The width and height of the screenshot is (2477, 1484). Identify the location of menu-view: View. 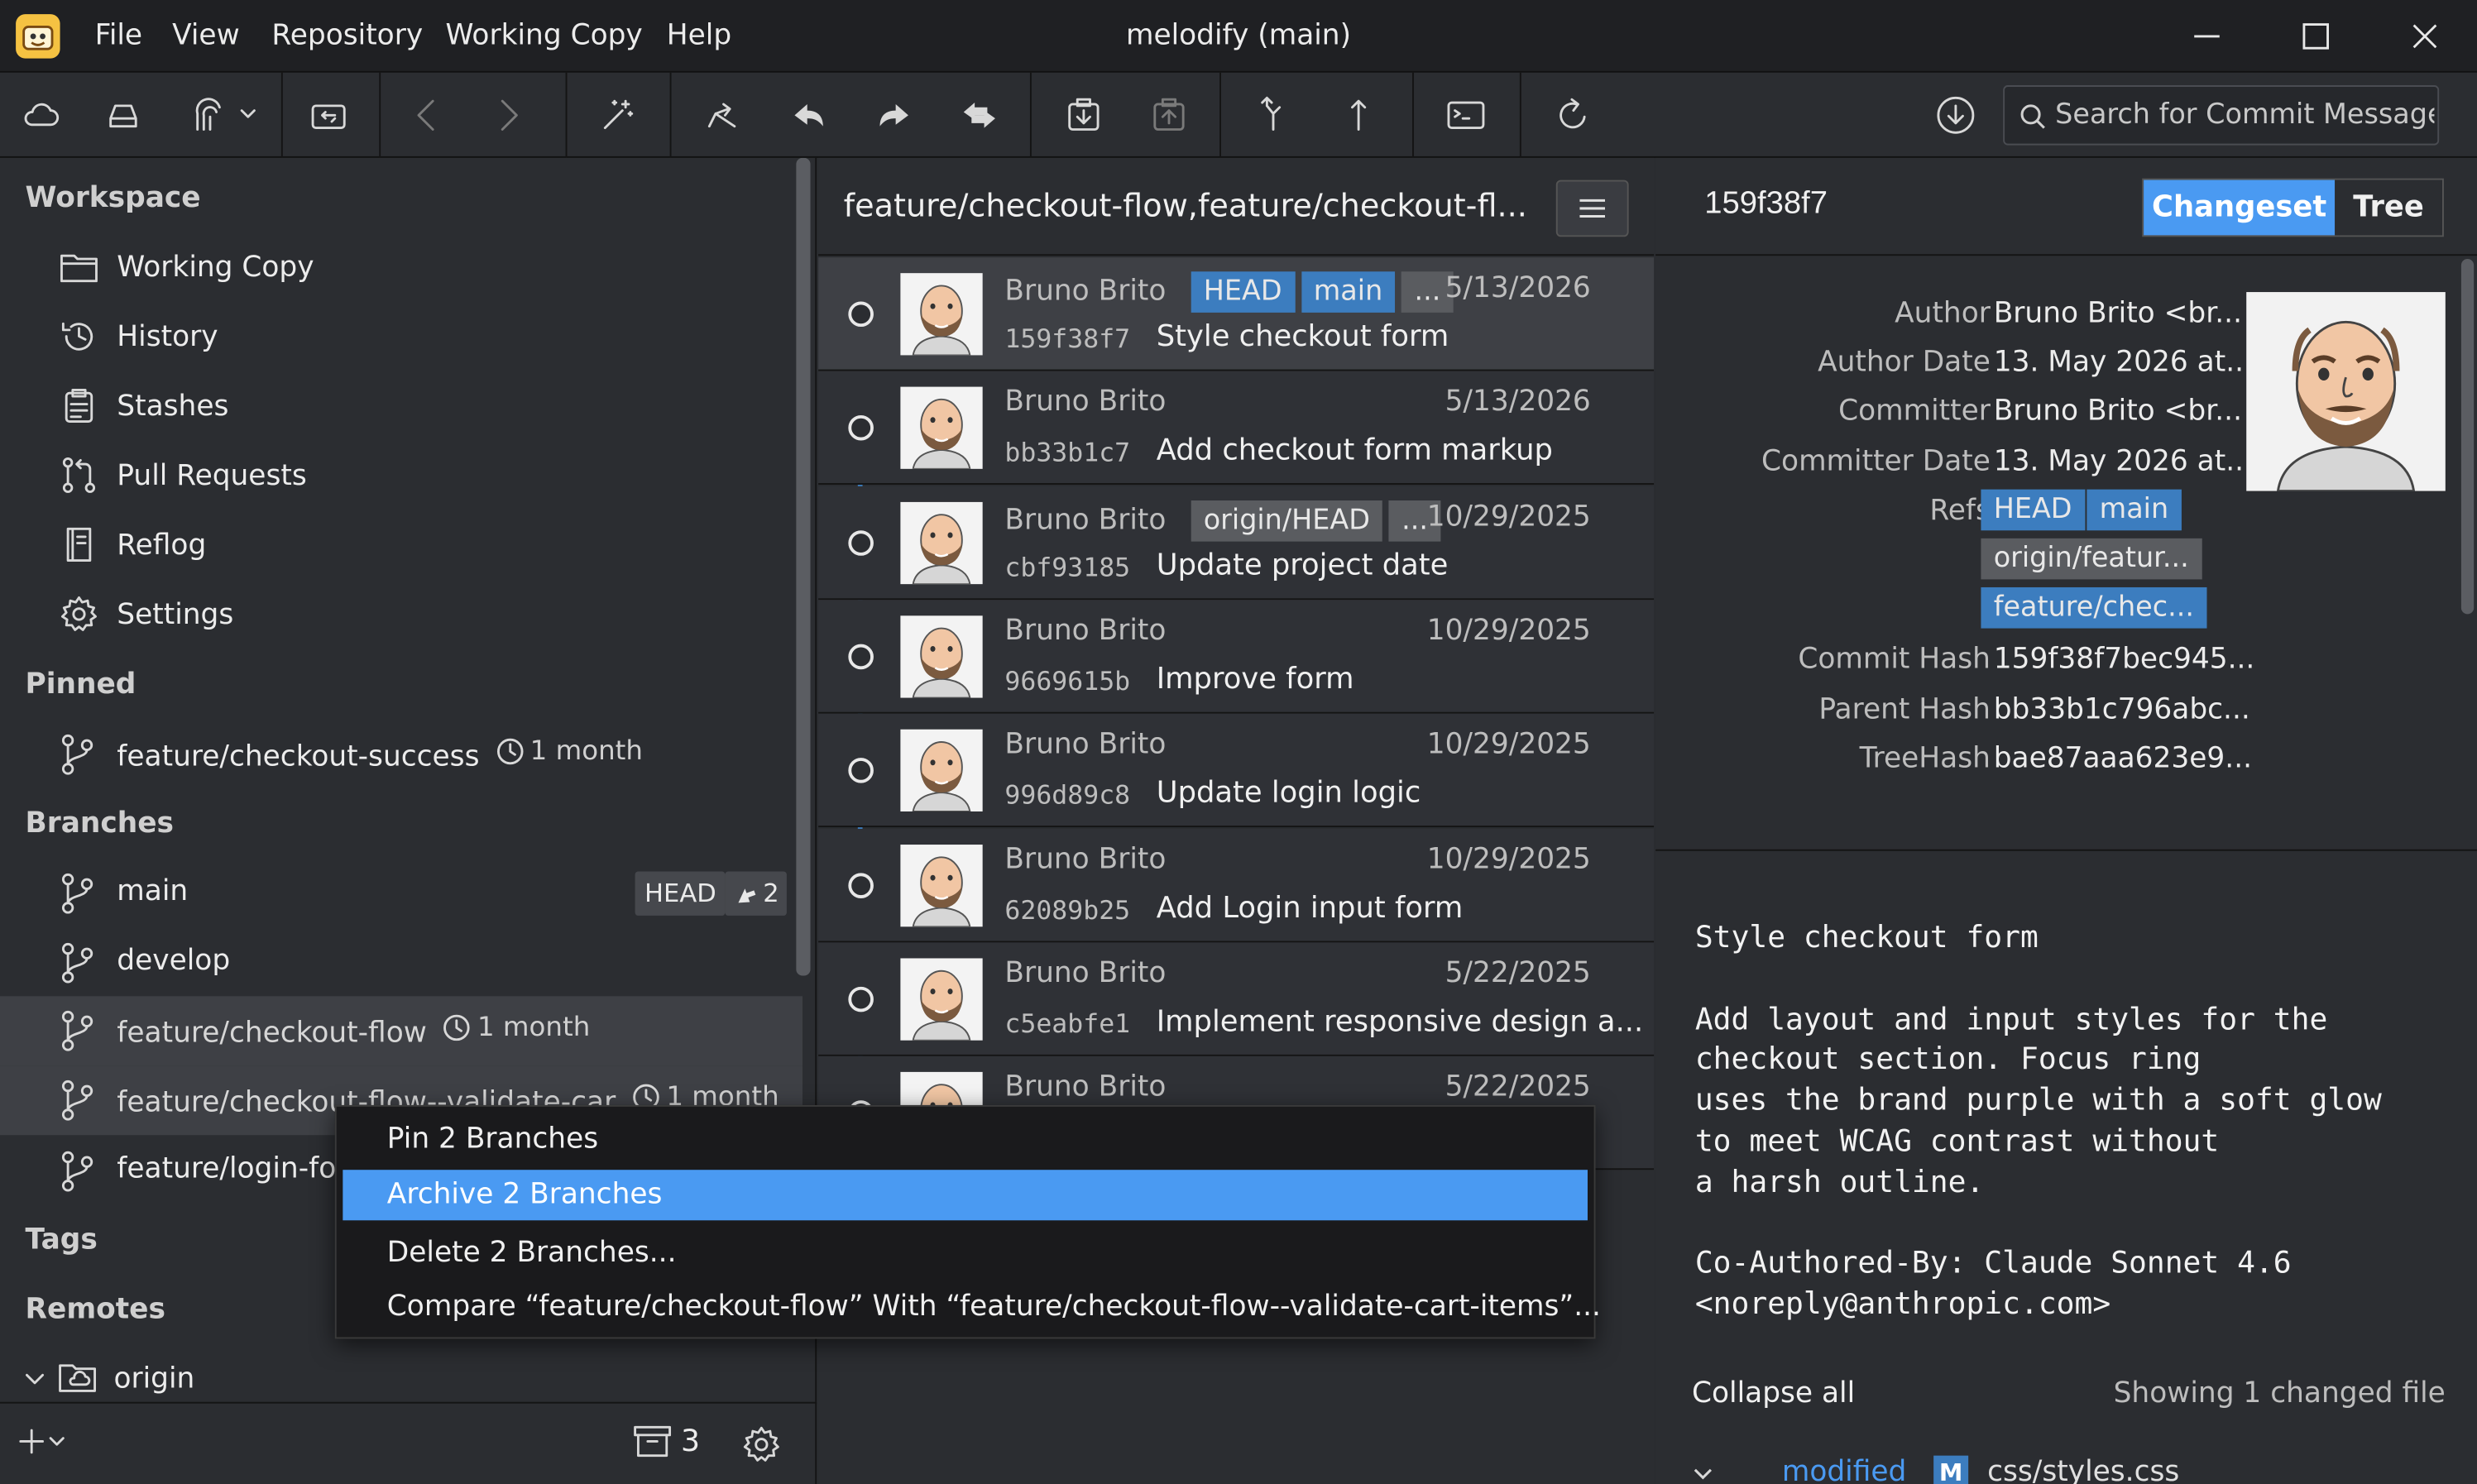
(206, 36).